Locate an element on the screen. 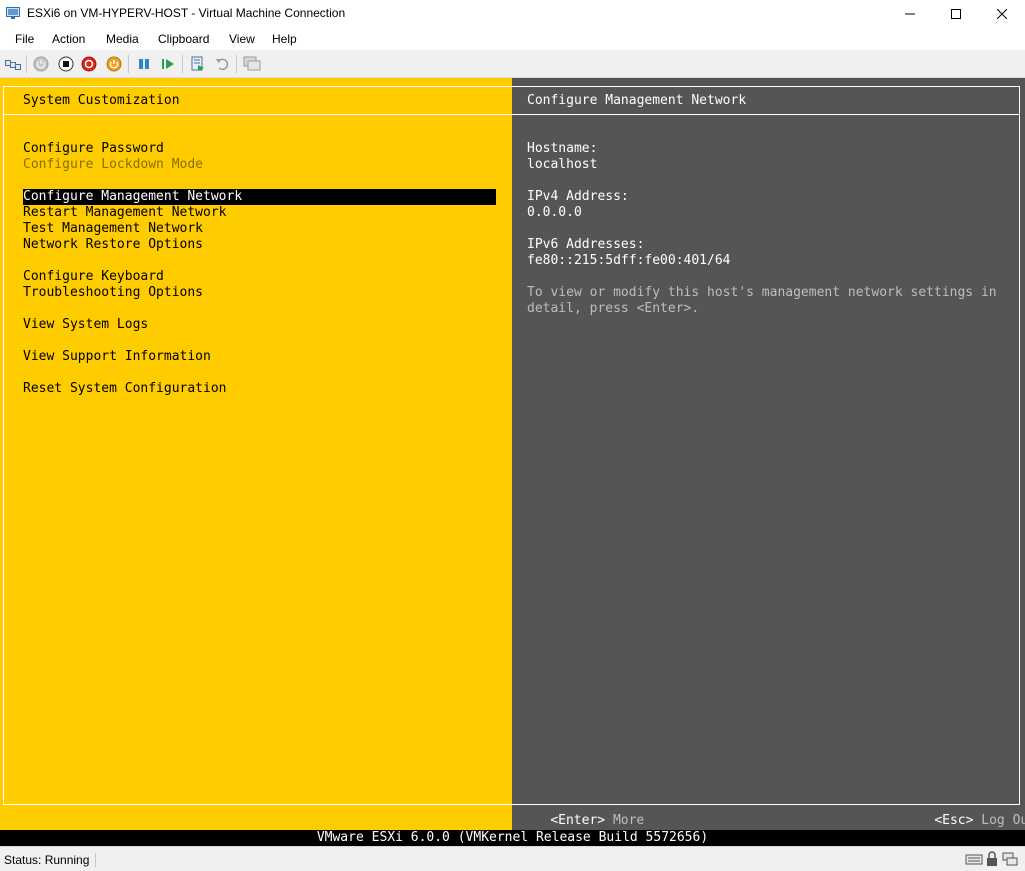 The height and width of the screenshot is (871, 1025). status-icons is located at coordinates (992, 859).